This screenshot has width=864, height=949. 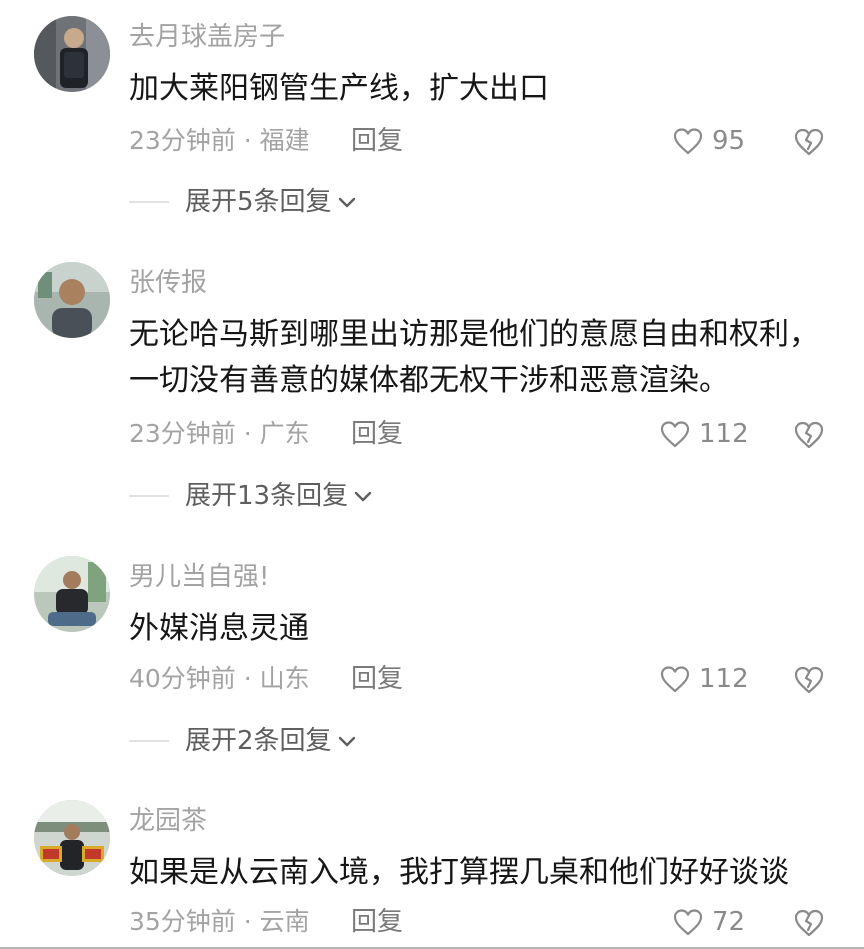 I want to click on comment-meta: 23分钟前 · 福建, so click(x=219, y=140).